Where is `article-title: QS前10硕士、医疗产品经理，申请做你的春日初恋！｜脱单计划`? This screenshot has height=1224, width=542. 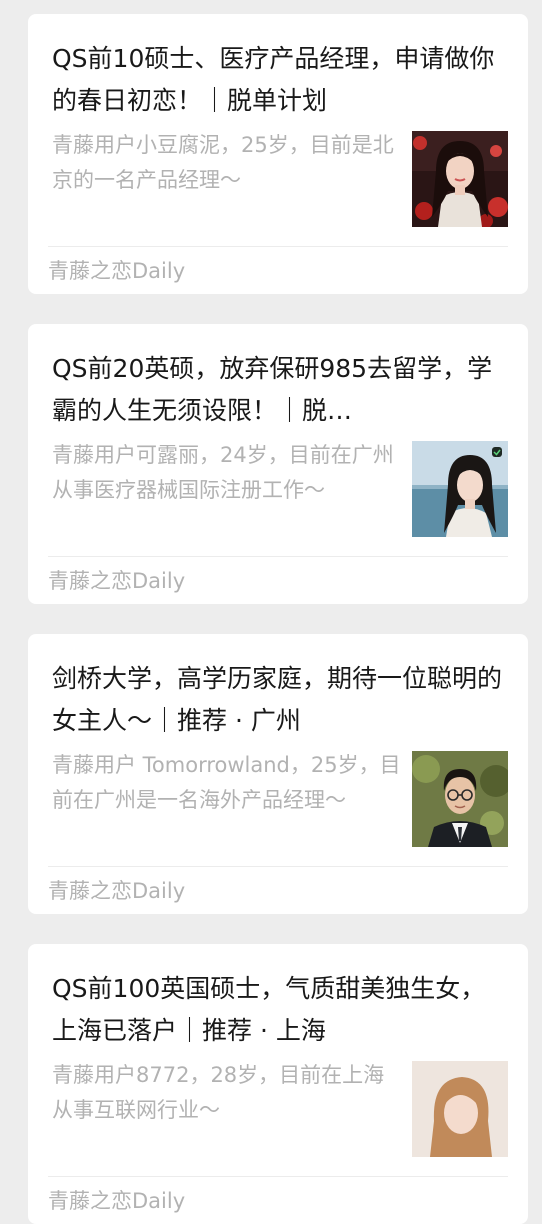 article-title: QS前10硕士、医疗产品经理，申请做你的春日初恋！｜脱单计划 is located at coordinates (280, 80).